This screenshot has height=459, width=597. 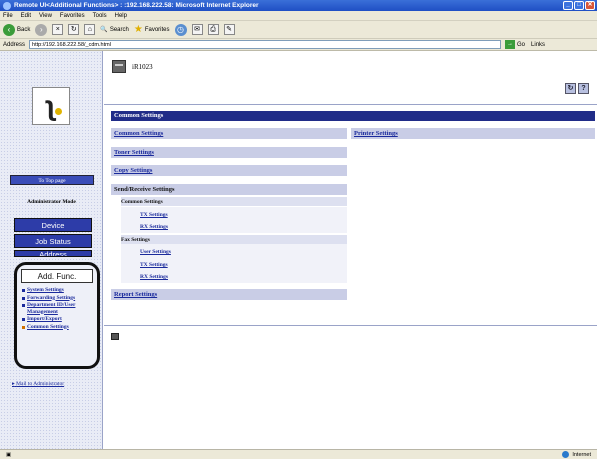 I want to click on printer-settings-link: Printer Settings, so click(x=376, y=133).